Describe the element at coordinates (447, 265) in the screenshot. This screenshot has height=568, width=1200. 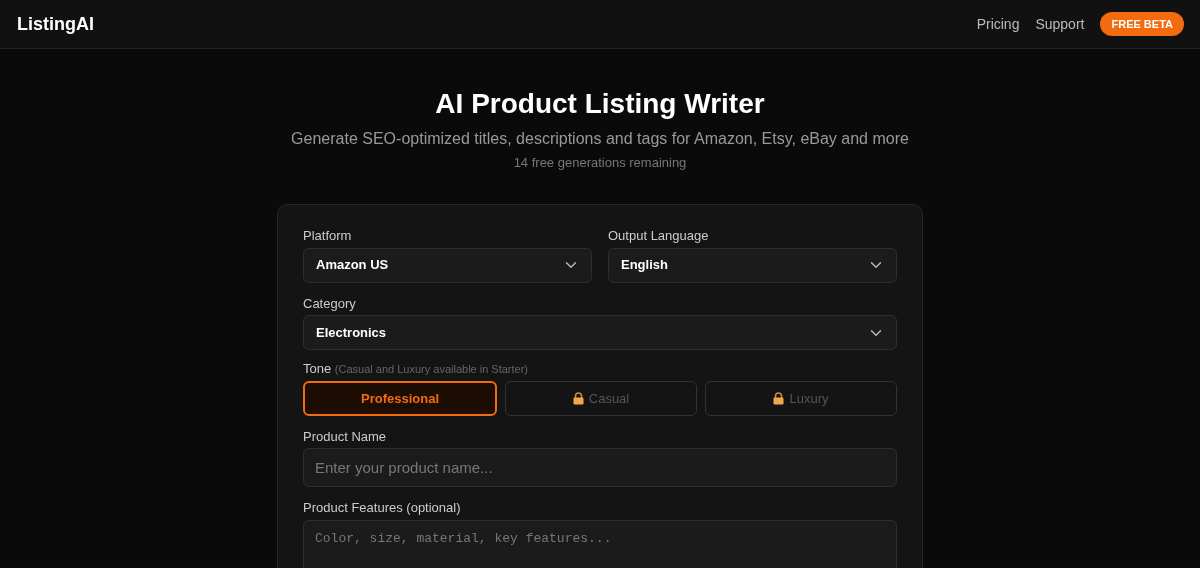
I see `platform-select: Amazon US` at that location.